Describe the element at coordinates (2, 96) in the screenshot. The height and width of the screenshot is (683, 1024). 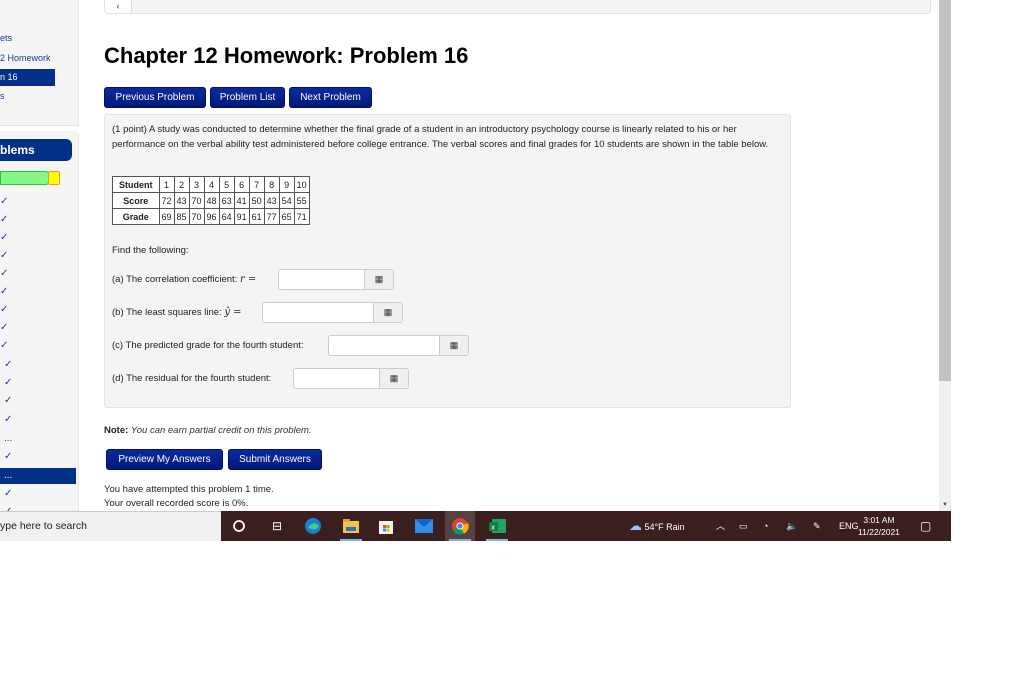
I see `sidebar-link-other: s` at that location.